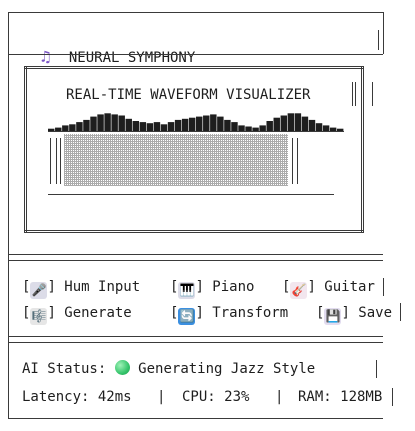 This screenshot has width=415, height=431. Describe the element at coordinates (187, 290) in the screenshot. I see `piano-icon: 🎹` at that location.